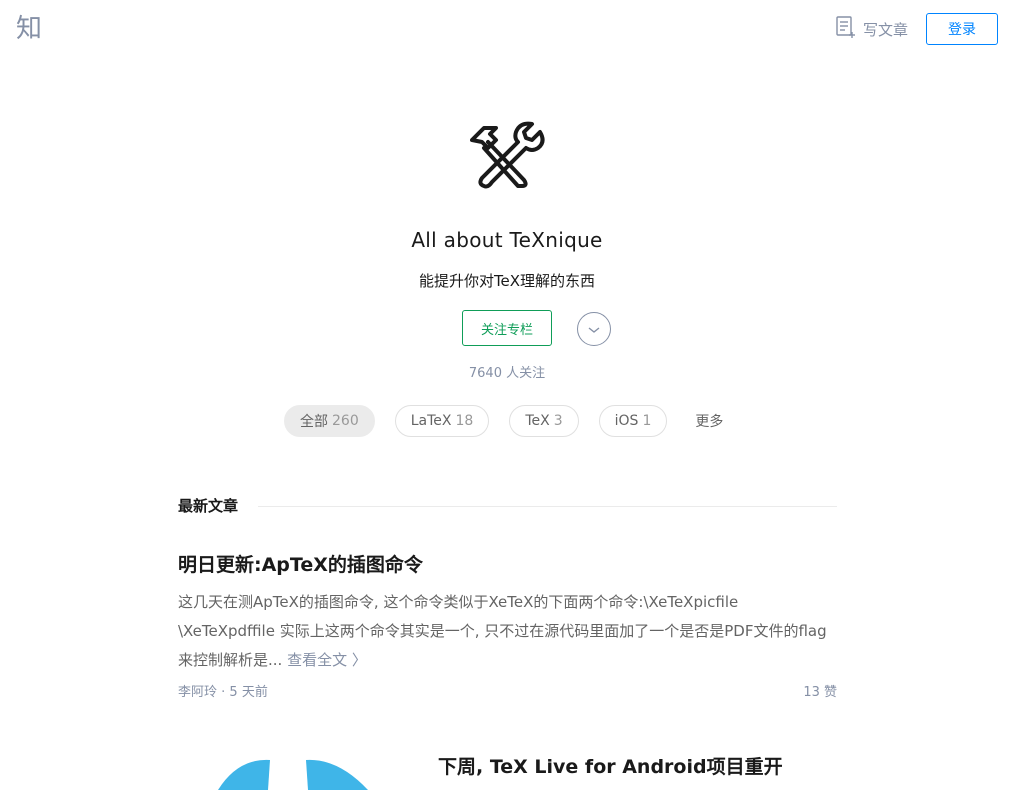 This screenshot has width=1024, height=790. What do you see at coordinates (223, 690) in the screenshot?
I see `post-meta: 李阿玲 · 5 天前` at bounding box center [223, 690].